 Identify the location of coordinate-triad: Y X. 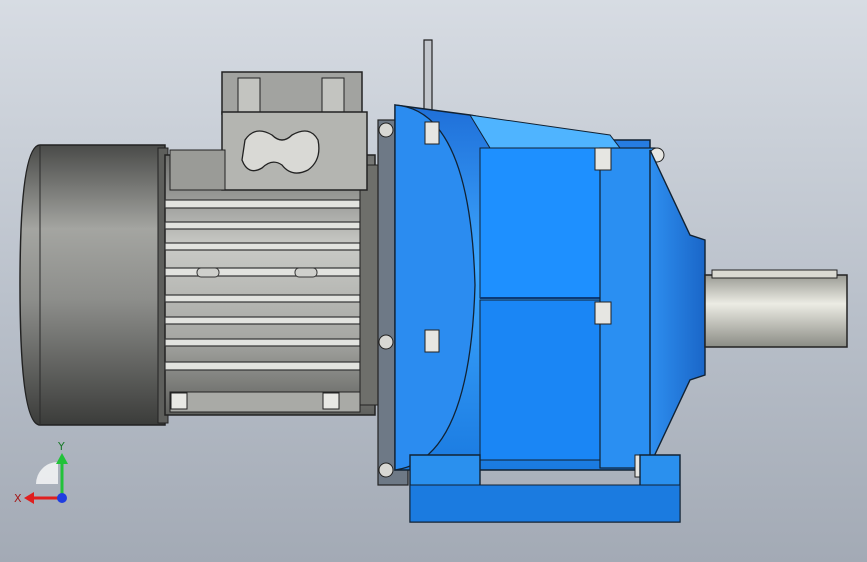
(44, 473).